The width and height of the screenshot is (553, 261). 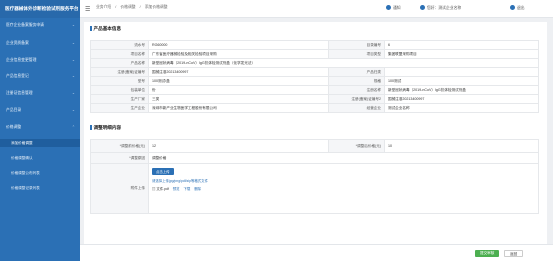 What do you see at coordinates (119, 72) in the screenshot?
I see `field-label: 注册(备案)证编号` at bounding box center [119, 72].